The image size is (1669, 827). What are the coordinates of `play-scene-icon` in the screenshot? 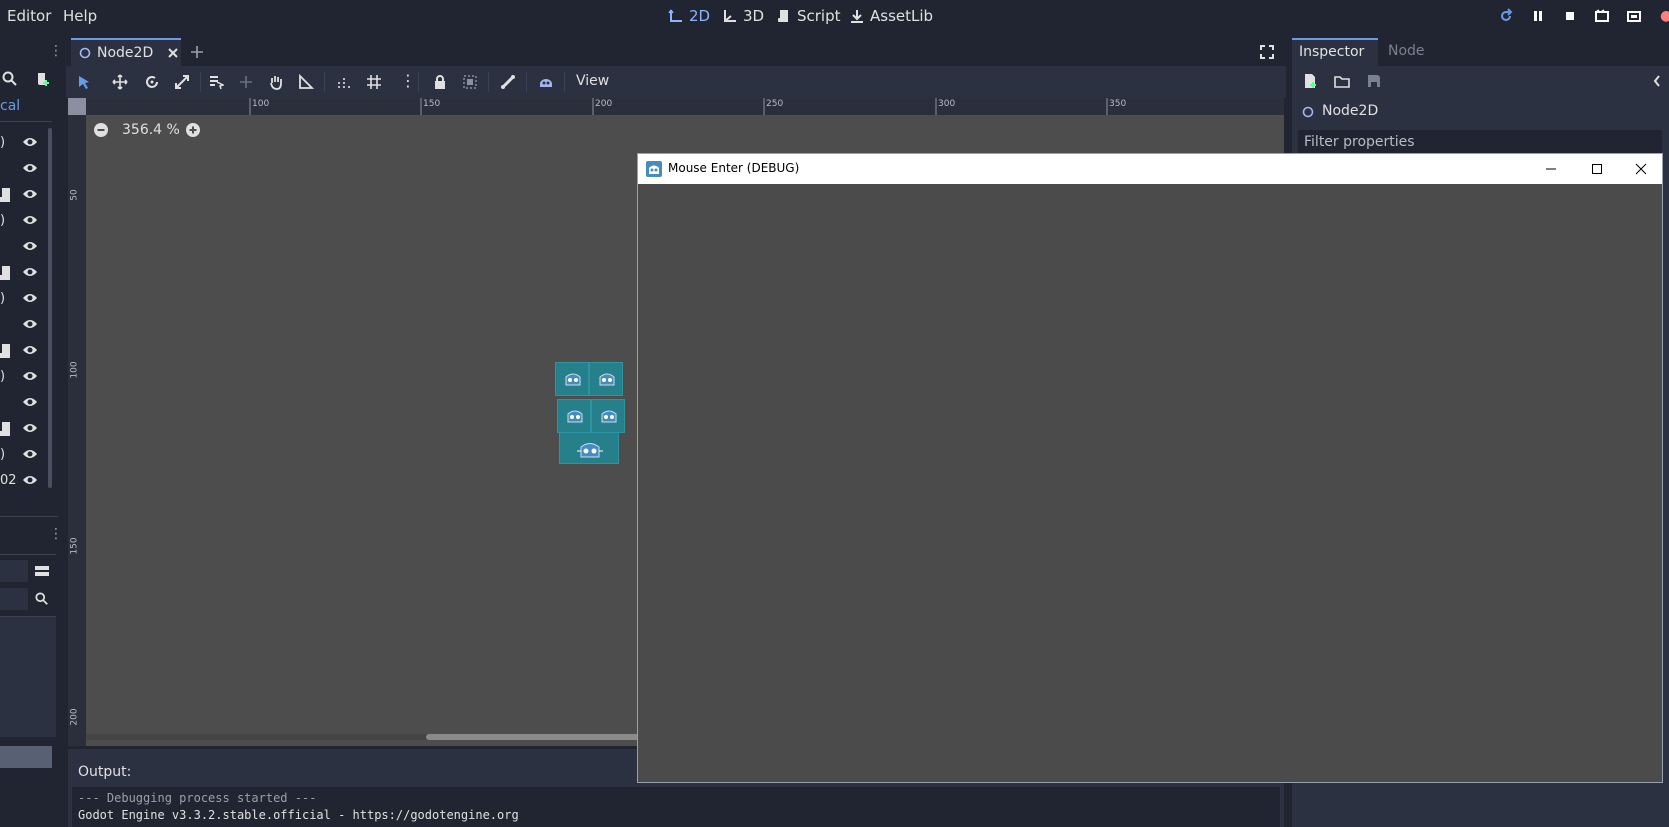 It's located at (1602, 16).